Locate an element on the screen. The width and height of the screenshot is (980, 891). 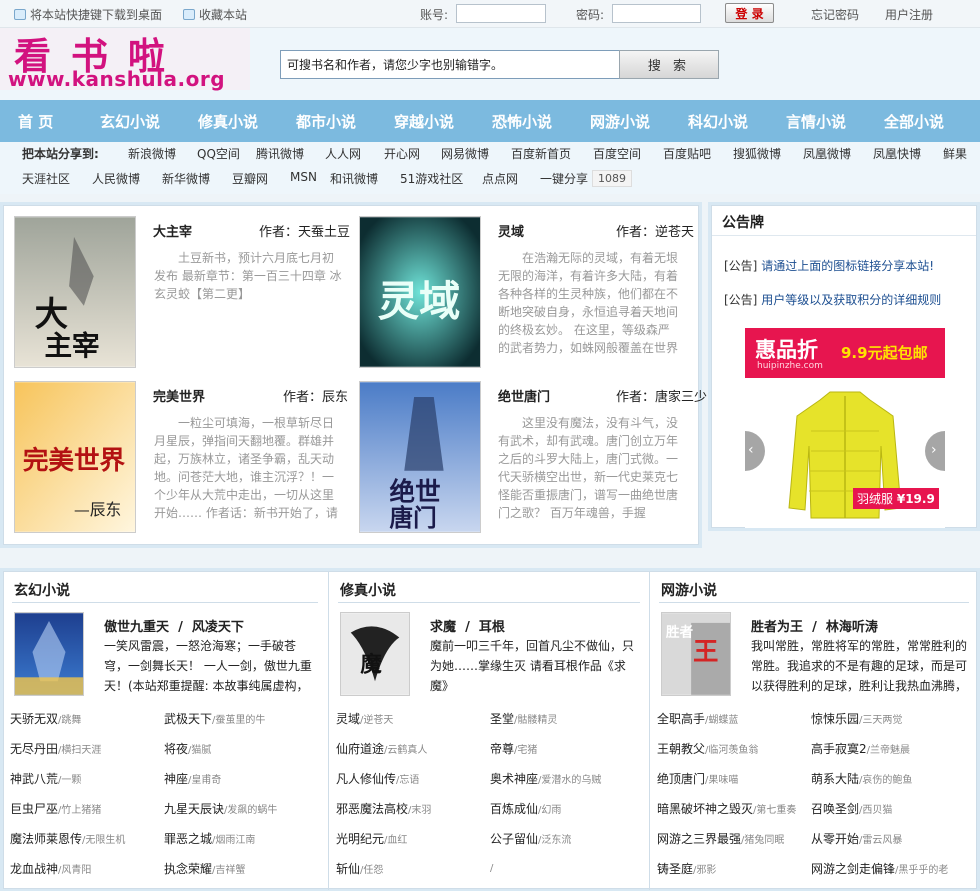
book-list-item: 公子留仙/泛东流 is located at coordinates (530, 838).